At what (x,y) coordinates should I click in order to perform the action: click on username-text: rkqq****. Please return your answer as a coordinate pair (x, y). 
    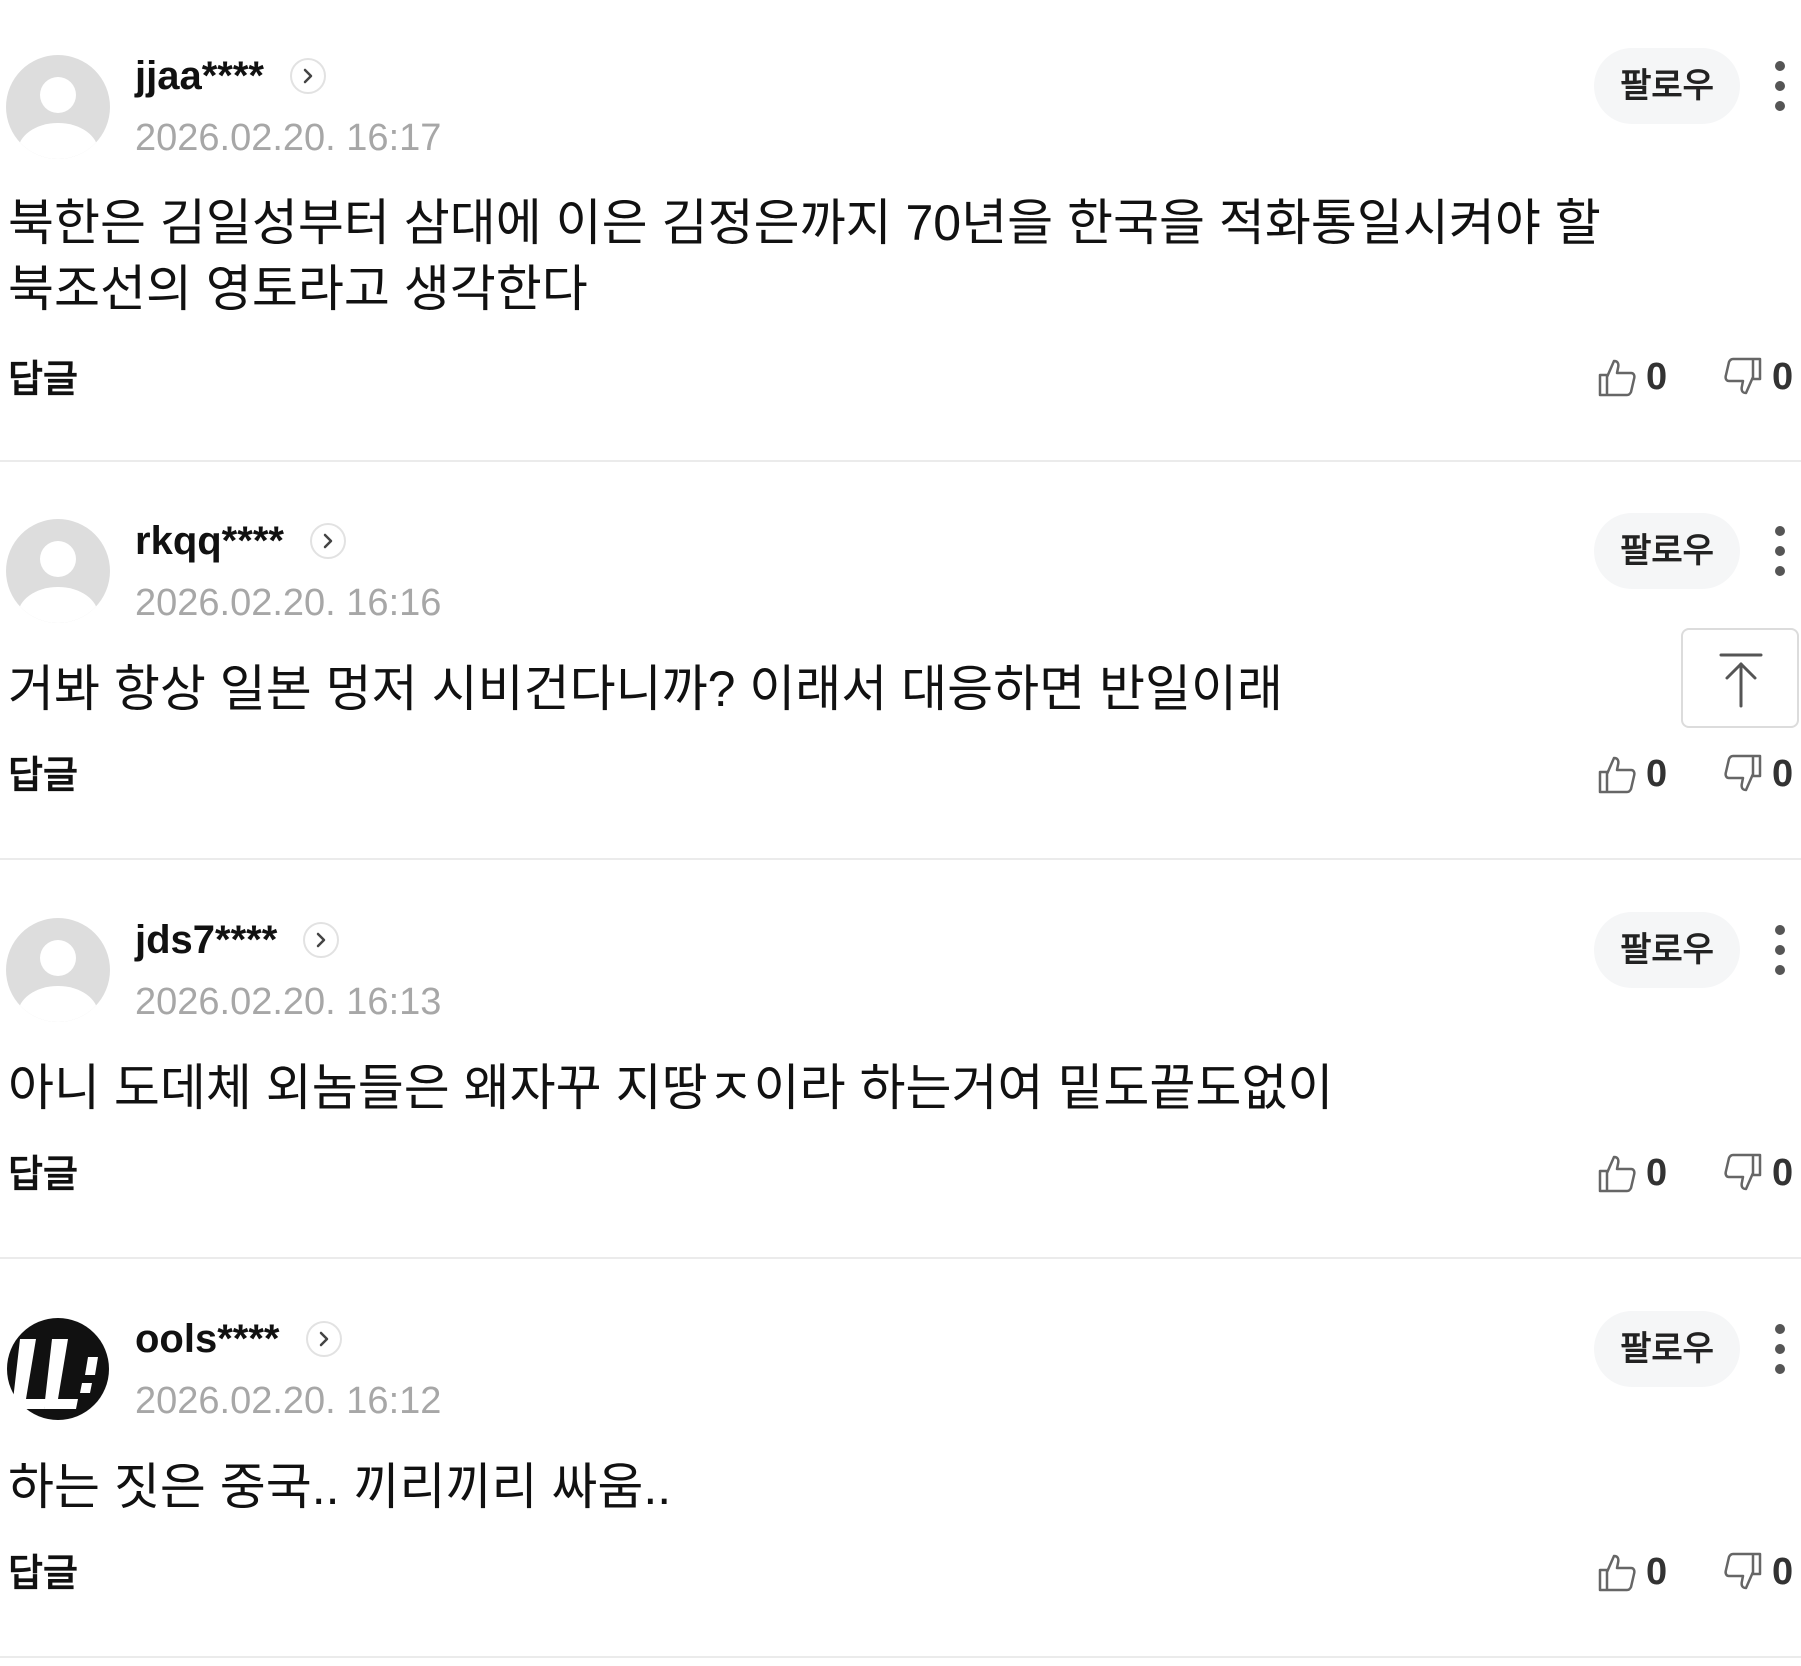
    Looking at the image, I should click on (209, 541).